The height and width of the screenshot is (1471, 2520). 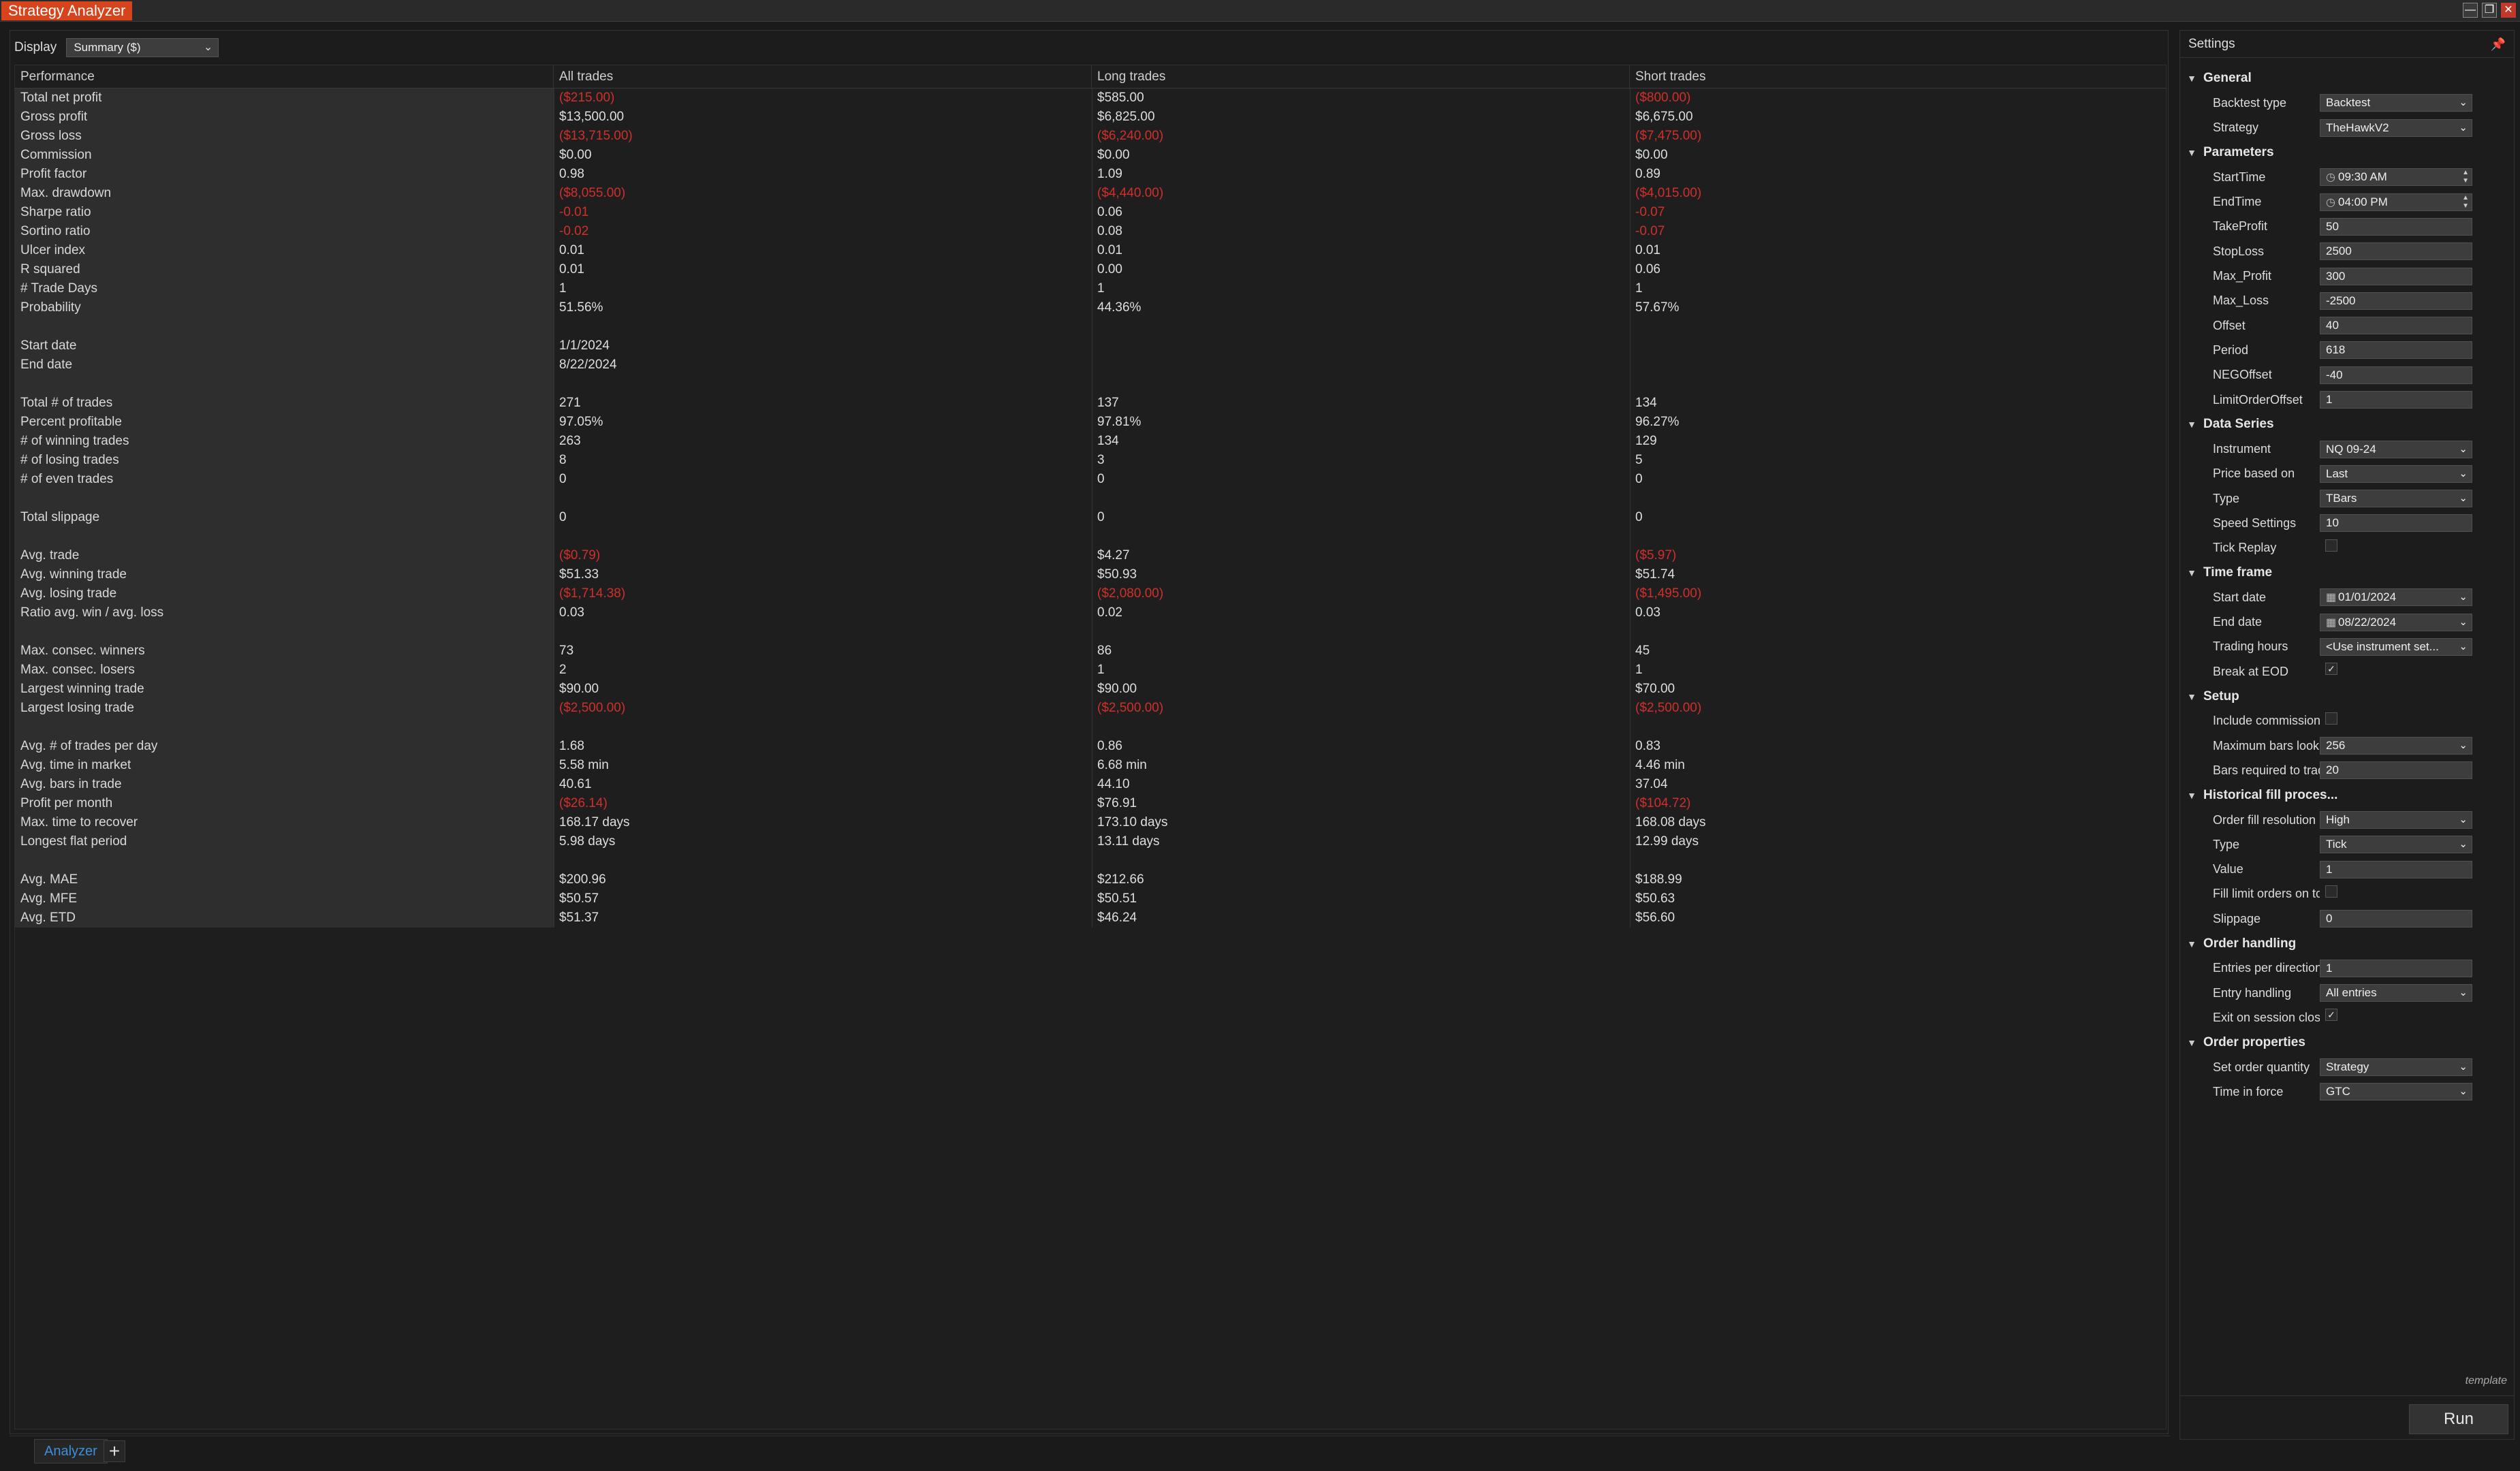 What do you see at coordinates (2347, 696) in the screenshot?
I see `settings-category: ▼ Setup` at bounding box center [2347, 696].